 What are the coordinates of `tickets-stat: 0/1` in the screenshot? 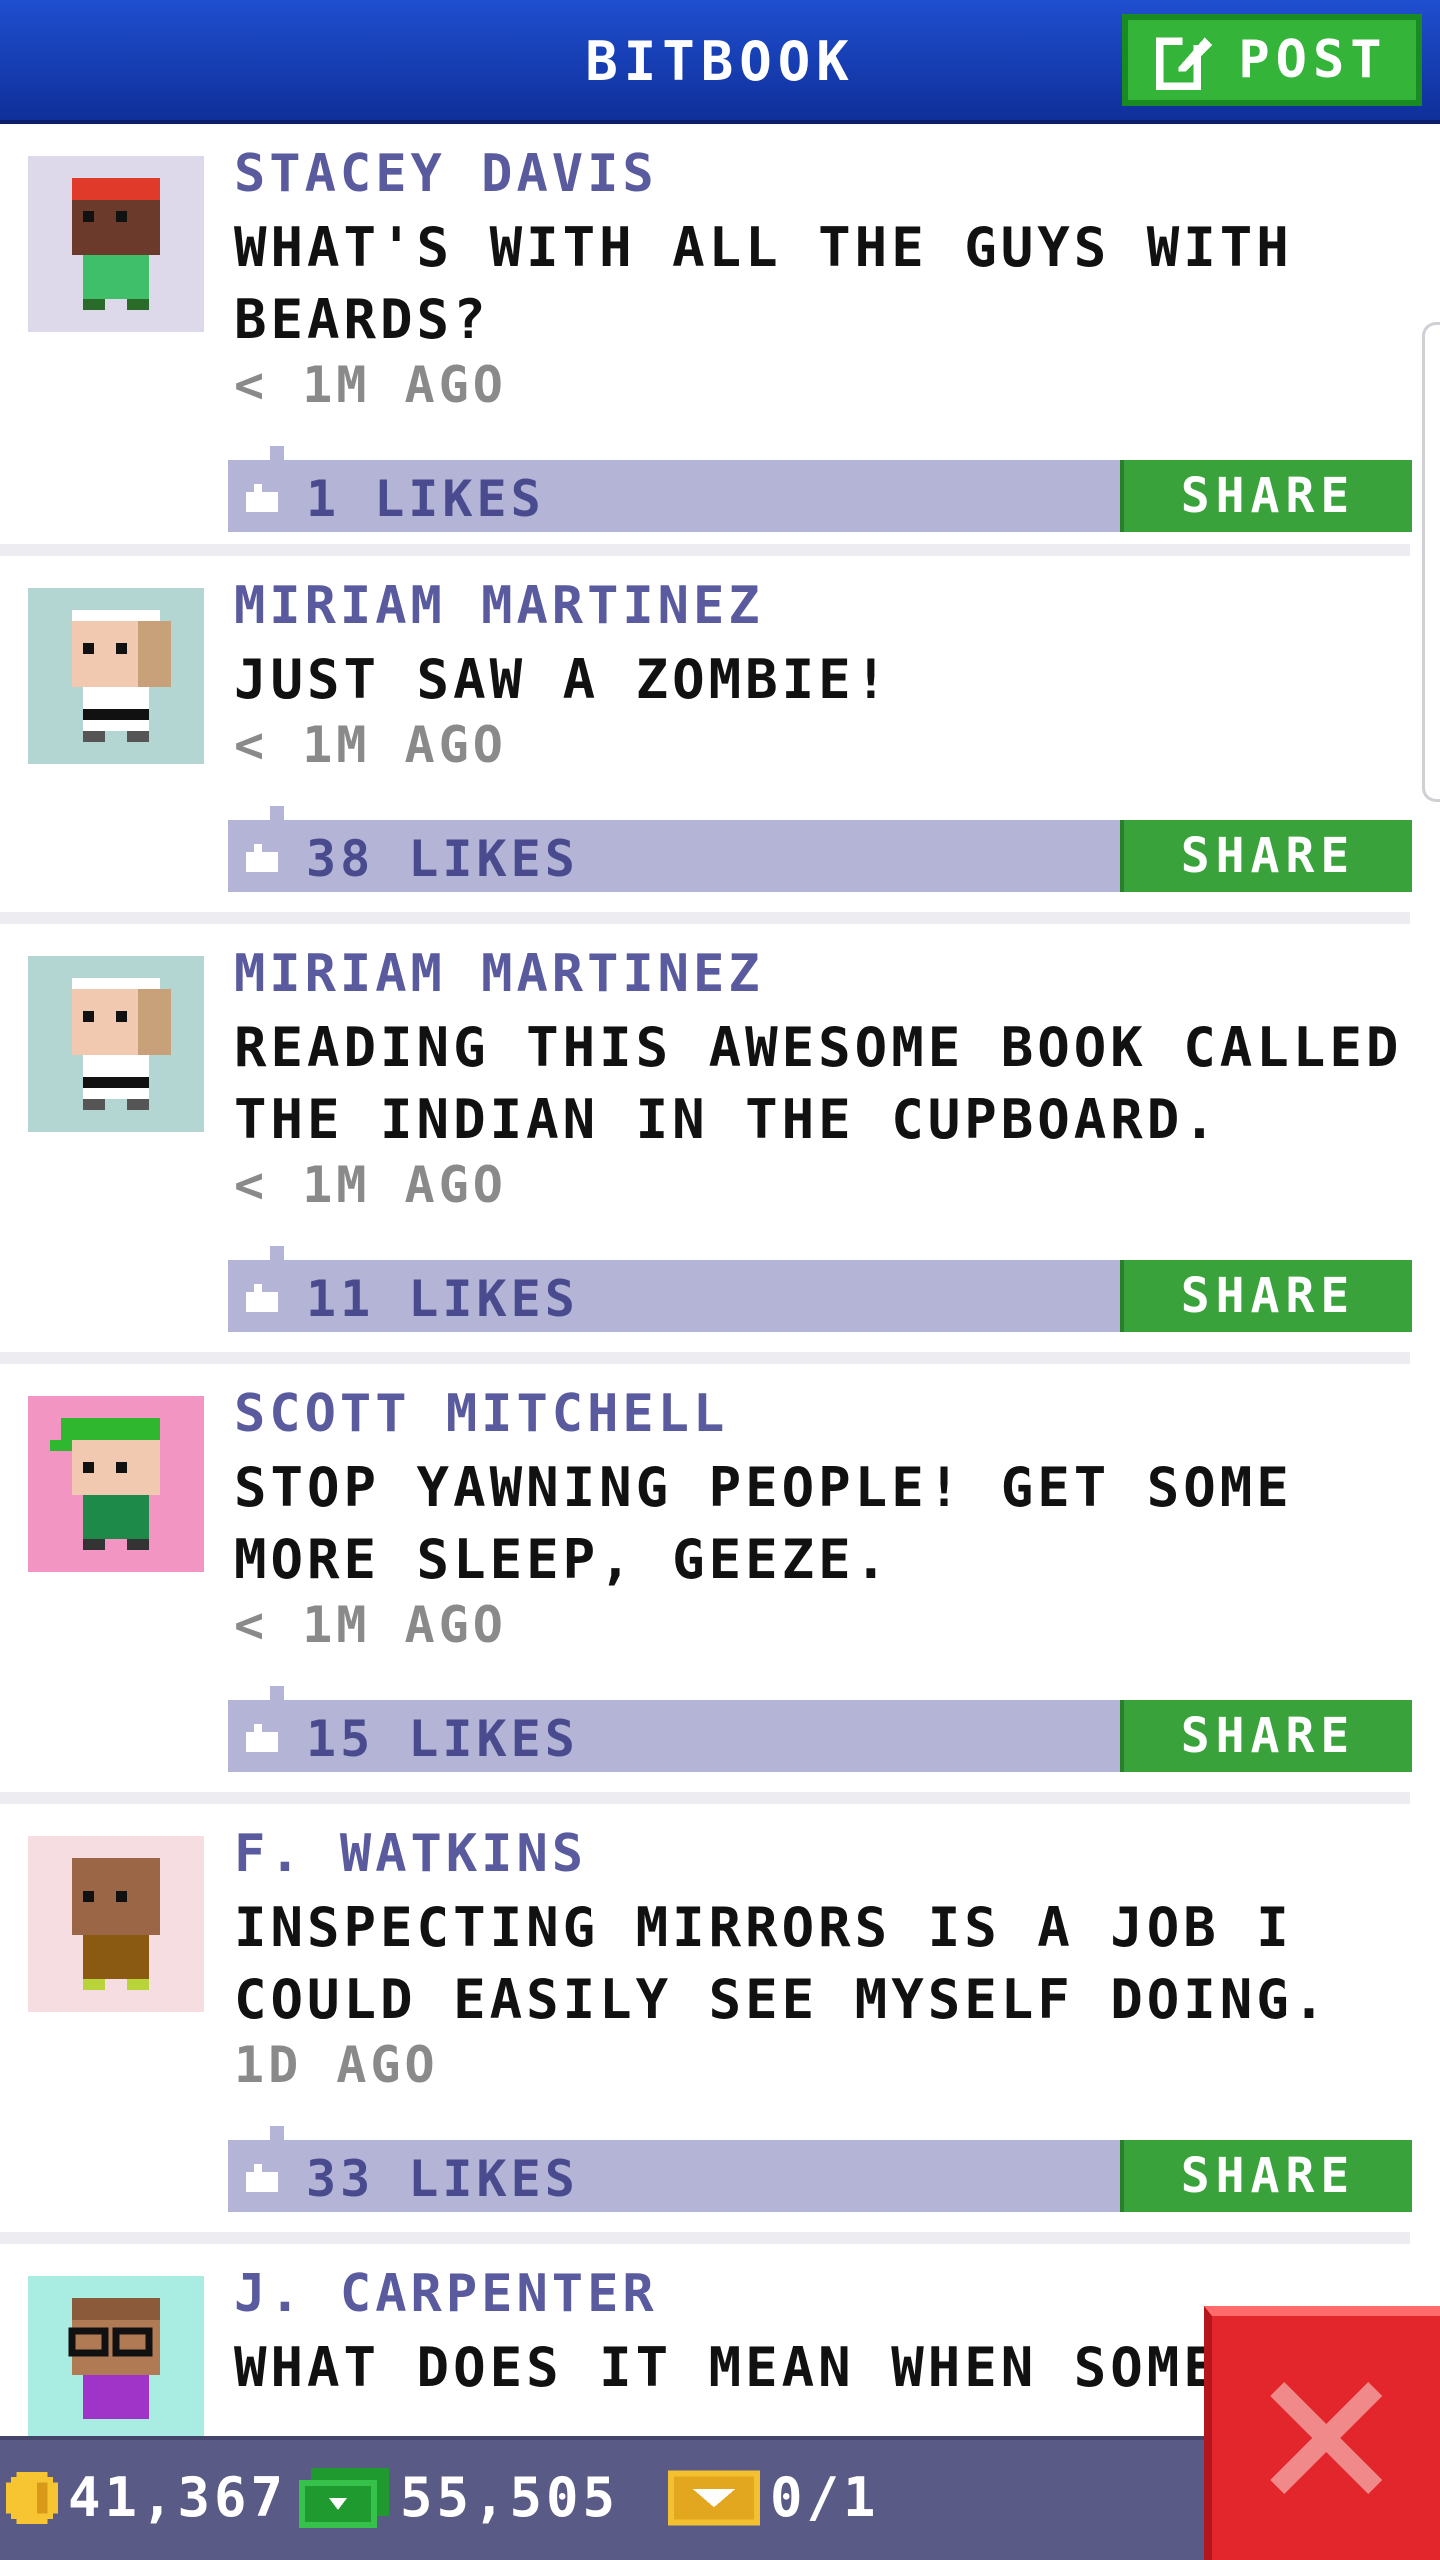 It's located at (774, 2497).